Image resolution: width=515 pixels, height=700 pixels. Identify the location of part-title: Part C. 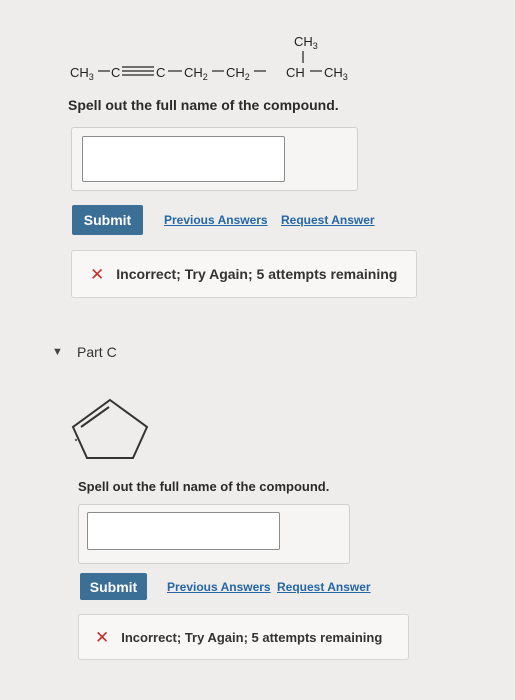
(97, 352).